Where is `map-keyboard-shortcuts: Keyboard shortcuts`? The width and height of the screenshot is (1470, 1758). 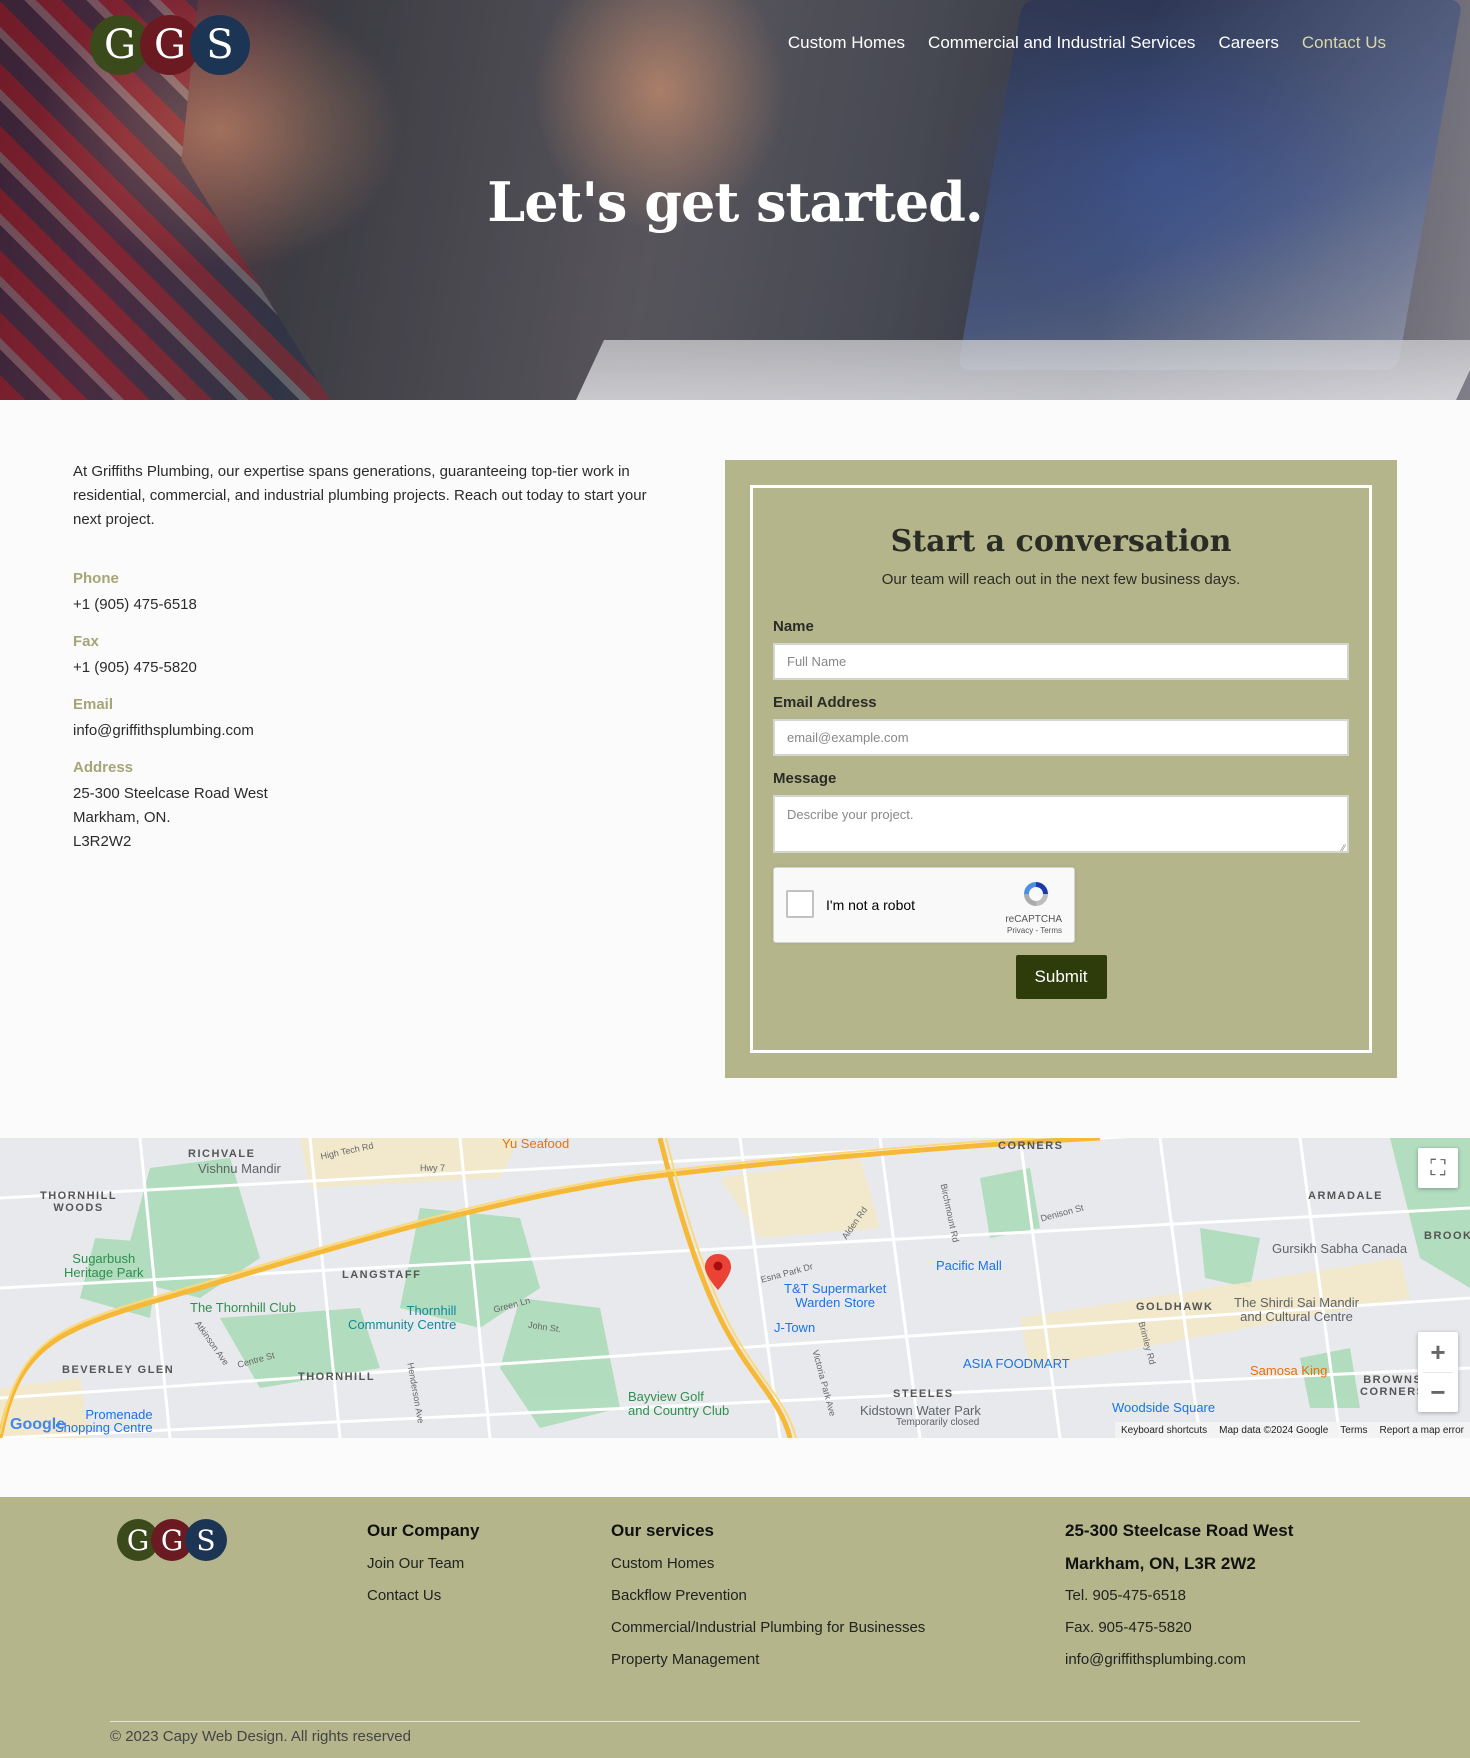 map-keyboard-shortcuts: Keyboard shortcuts is located at coordinates (1164, 1430).